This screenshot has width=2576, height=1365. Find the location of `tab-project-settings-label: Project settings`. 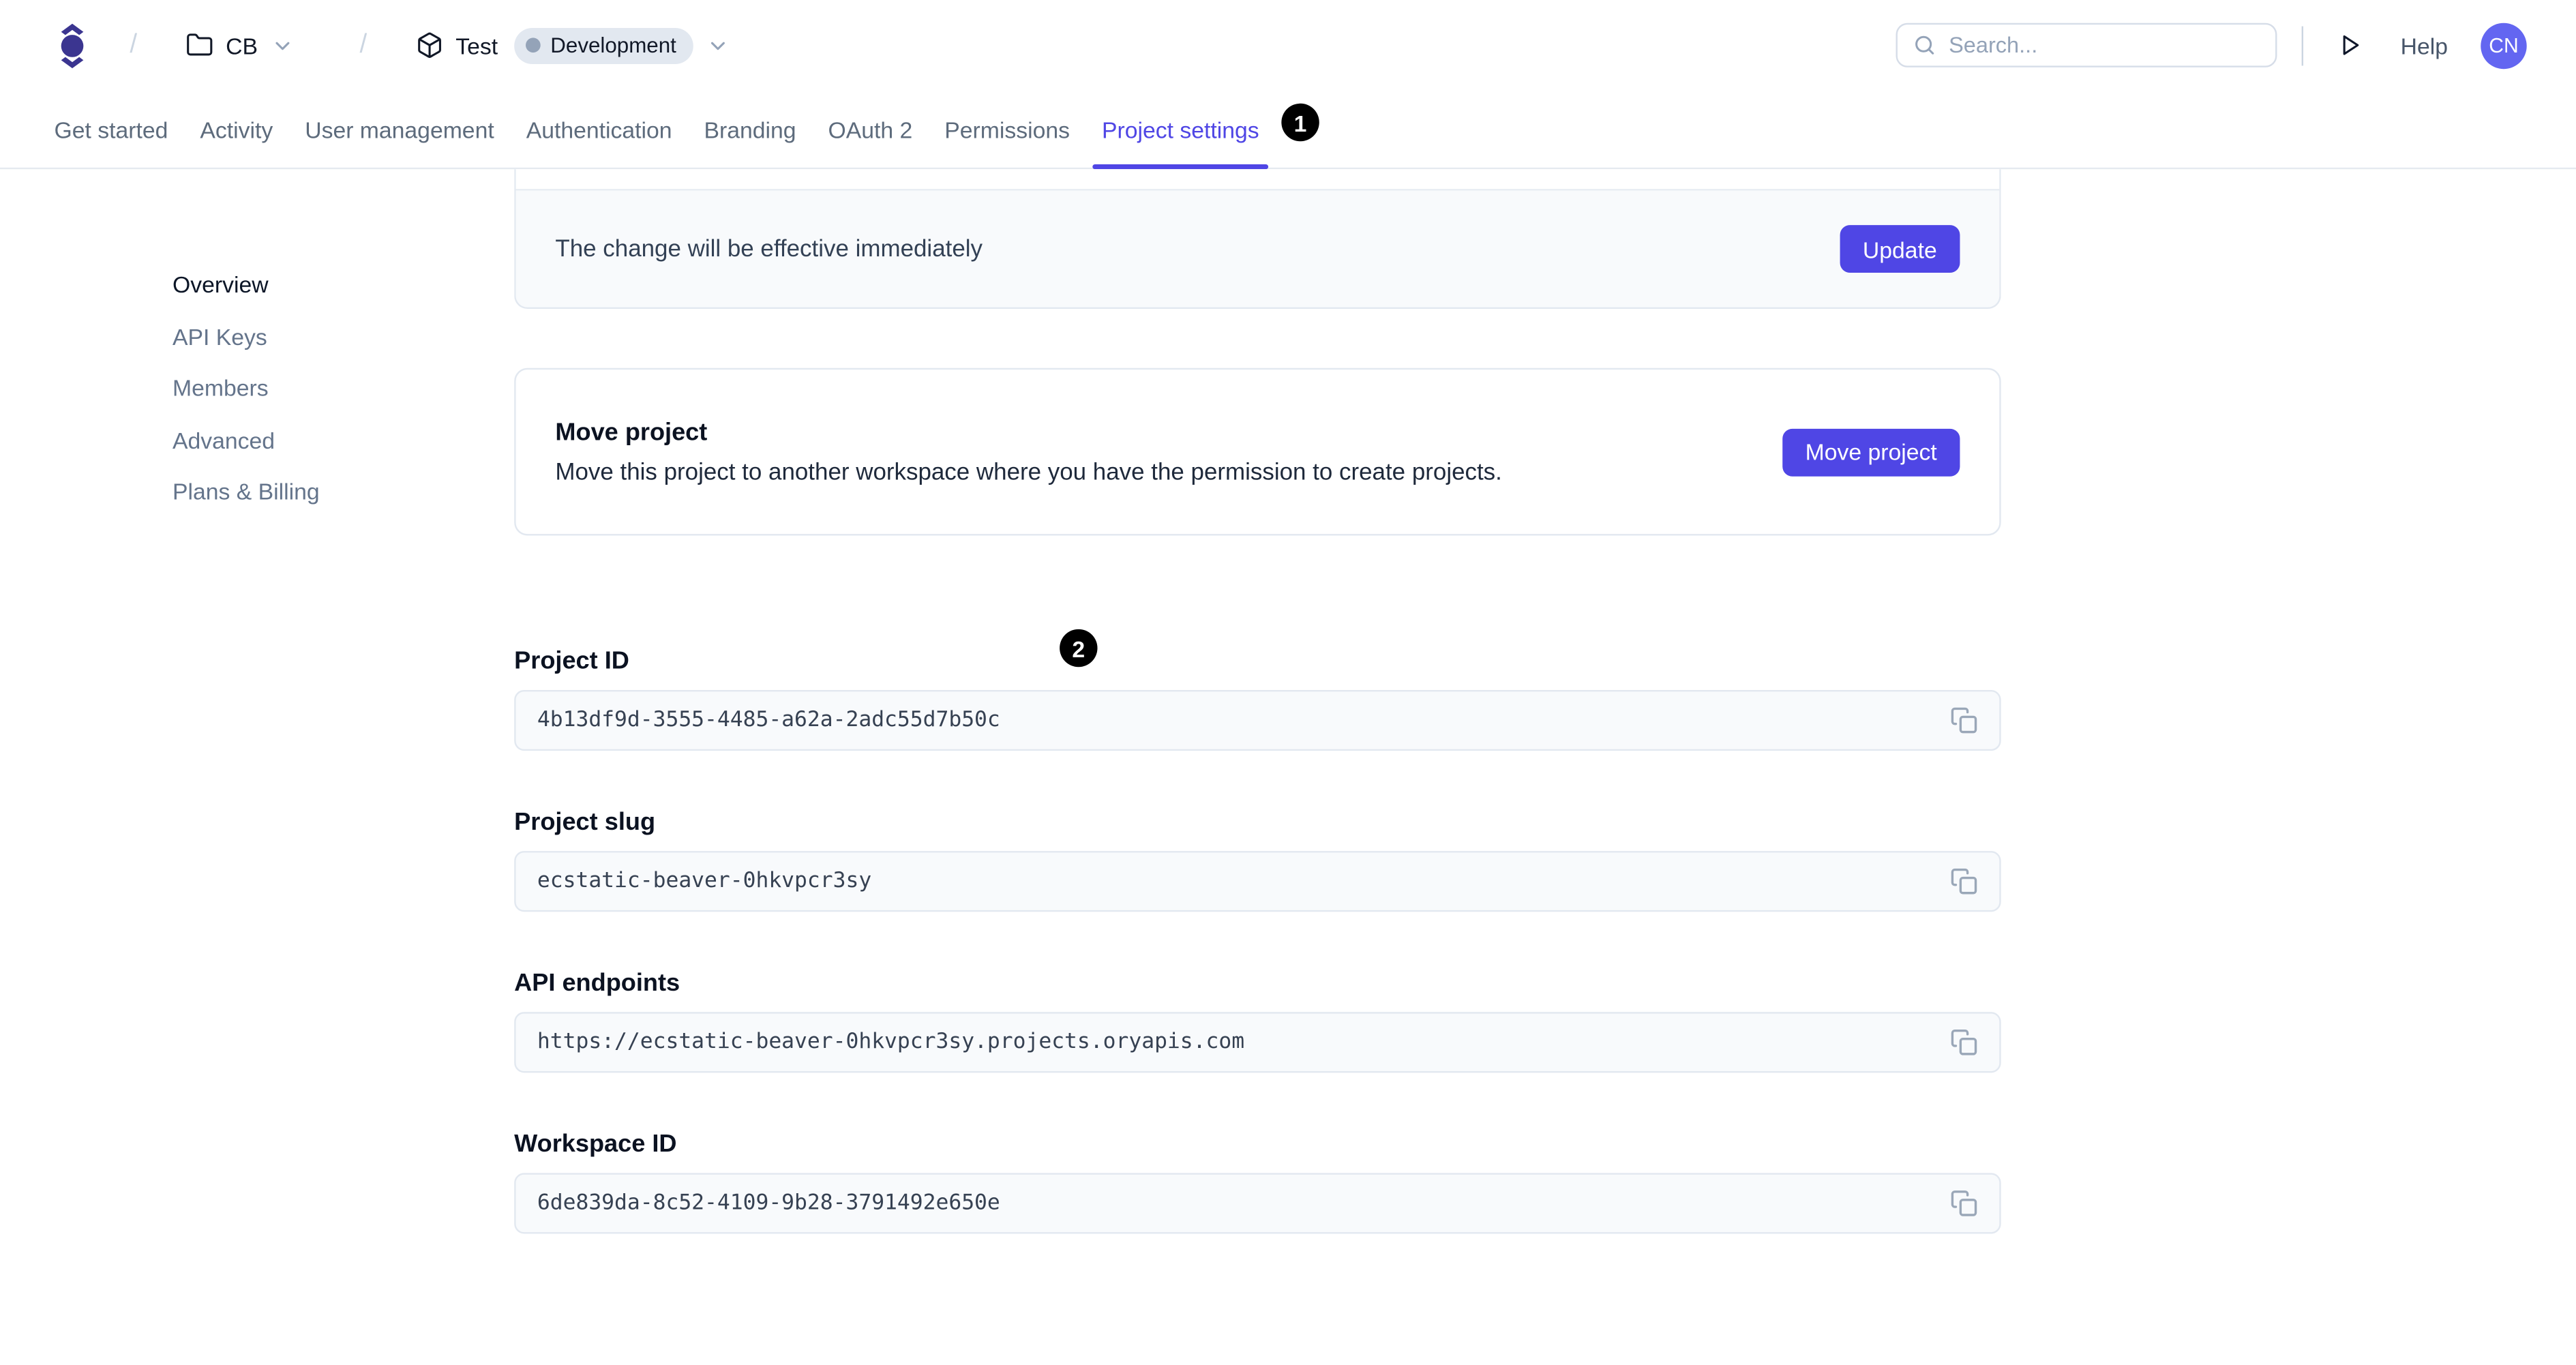

tab-project-settings-label: Project settings is located at coordinates (1180, 128).